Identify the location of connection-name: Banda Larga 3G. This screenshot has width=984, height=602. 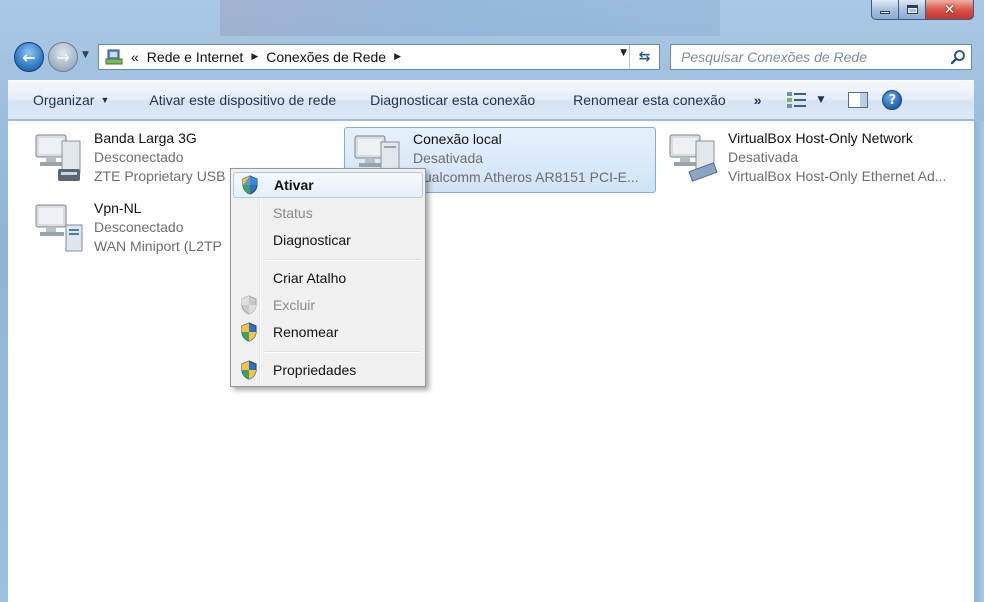
(145, 138).